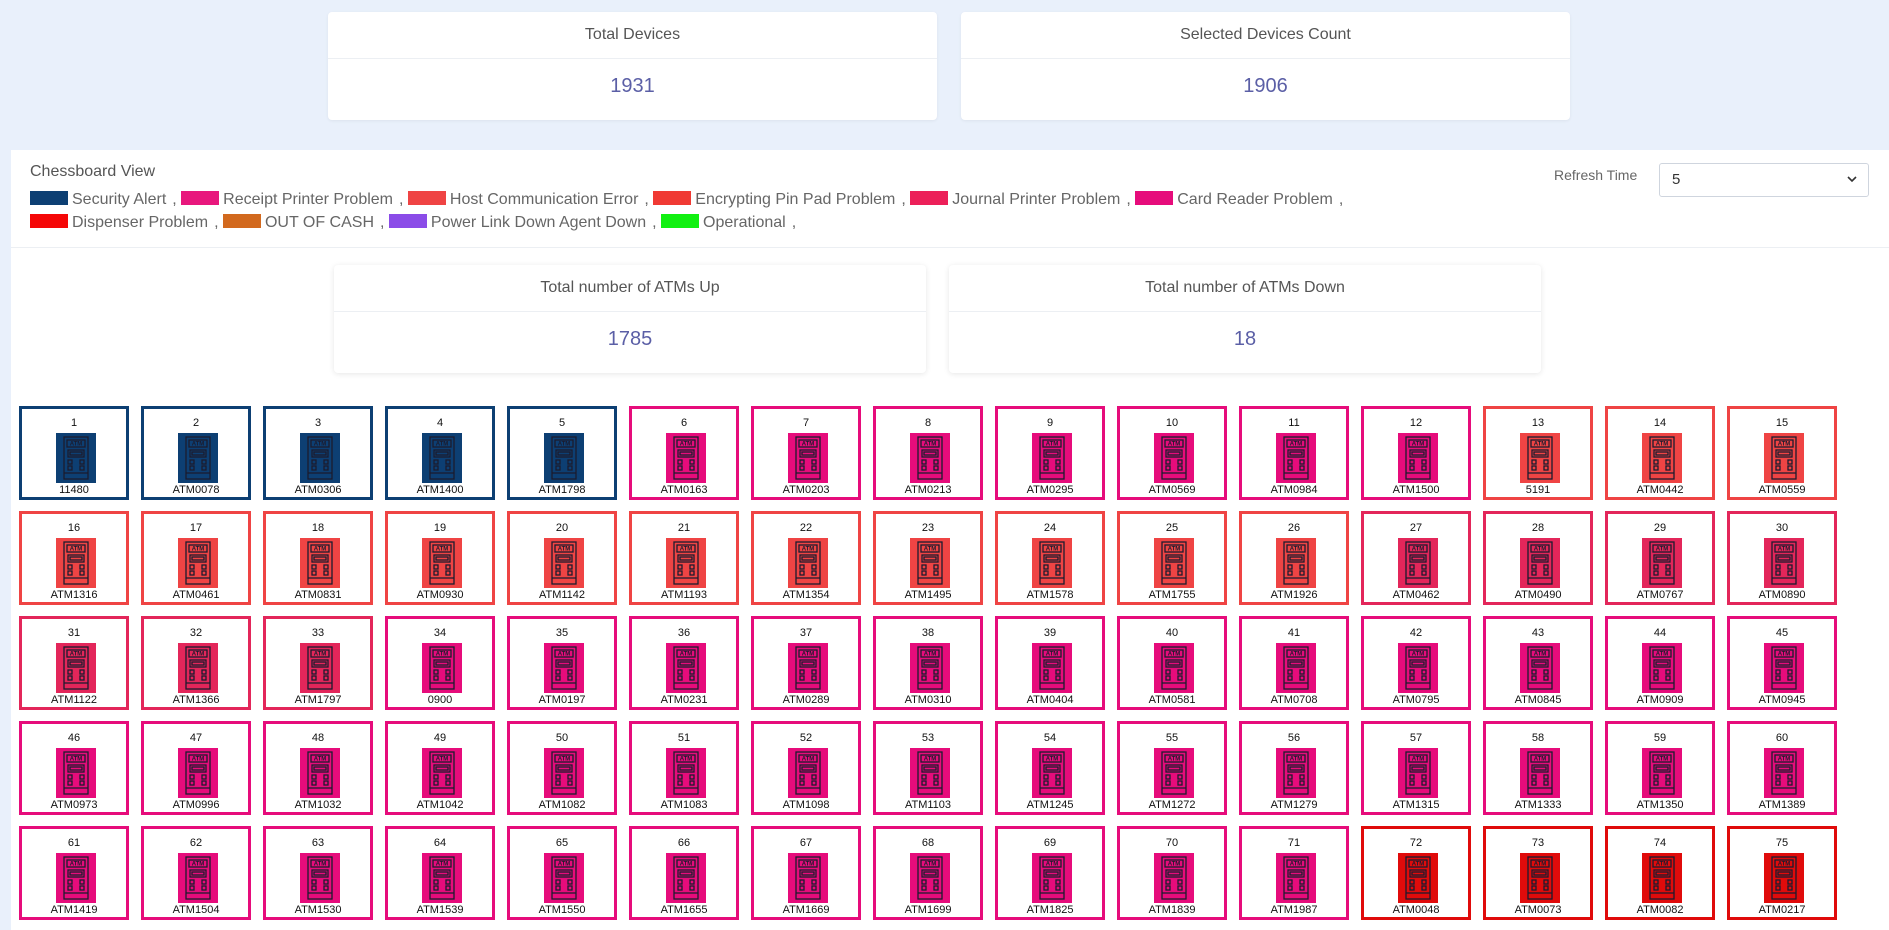  I want to click on atm-tile: 68 ATM ATM1699, so click(928, 873).